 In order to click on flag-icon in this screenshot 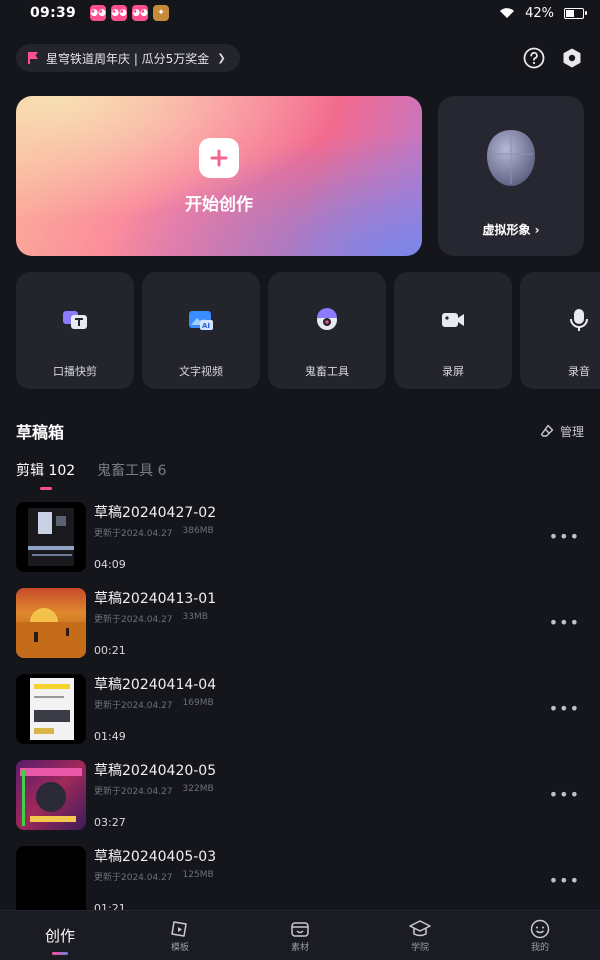, I will do `click(33, 58)`.